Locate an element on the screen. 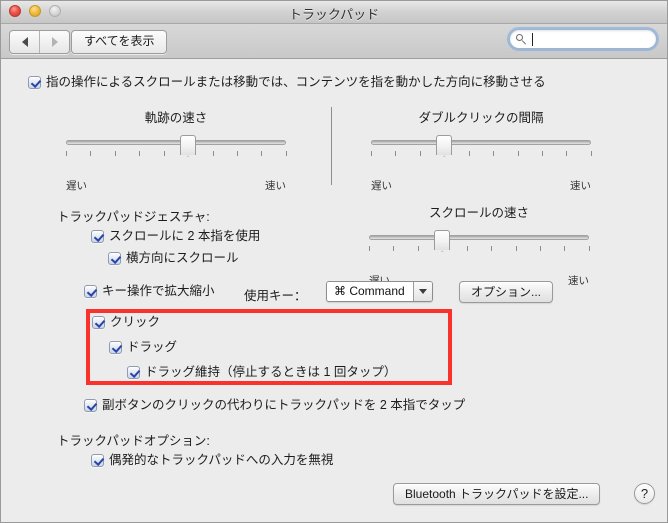 The width and height of the screenshot is (668, 523). search-icon is located at coordinates (521, 39).